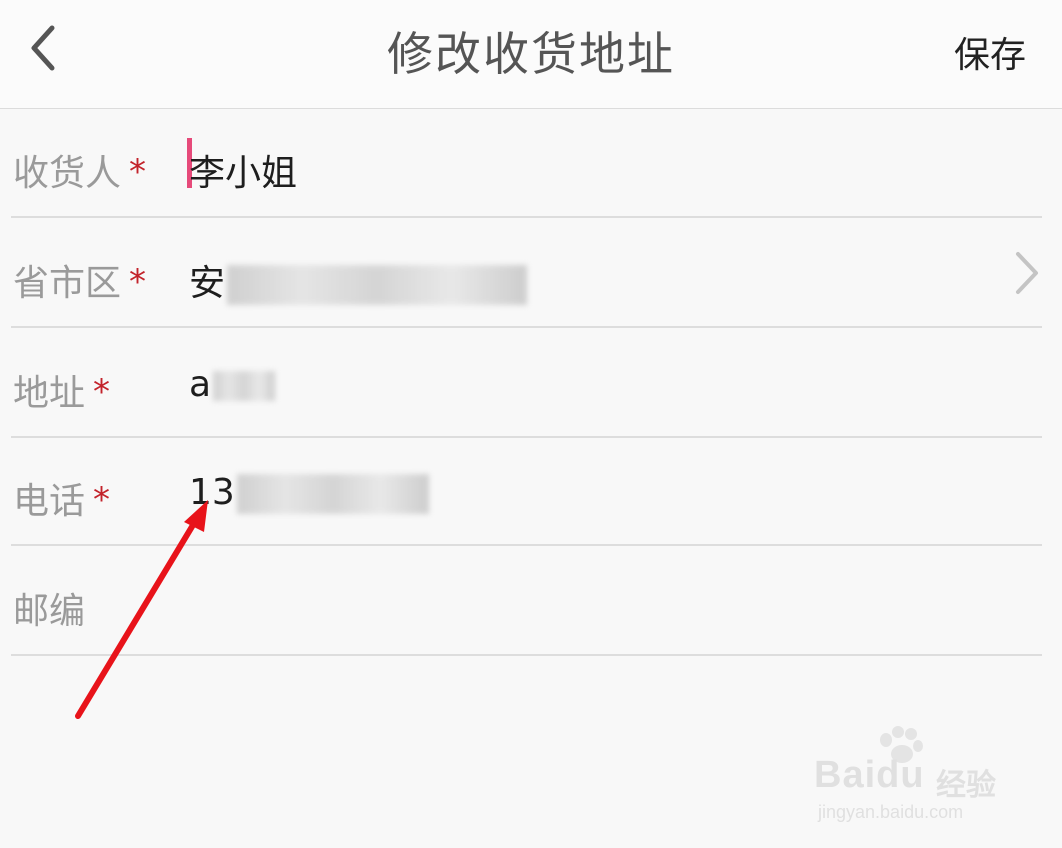 Image resolution: width=1062 pixels, height=848 pixels. I want to click on region-row: 省市区 * 安, so click(526, 273).